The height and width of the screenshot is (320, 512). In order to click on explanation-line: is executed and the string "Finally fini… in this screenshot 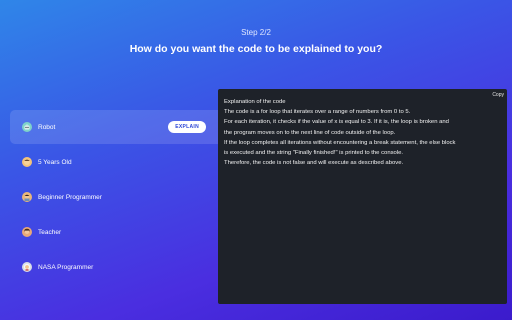, I will do `click(314, 153)`.